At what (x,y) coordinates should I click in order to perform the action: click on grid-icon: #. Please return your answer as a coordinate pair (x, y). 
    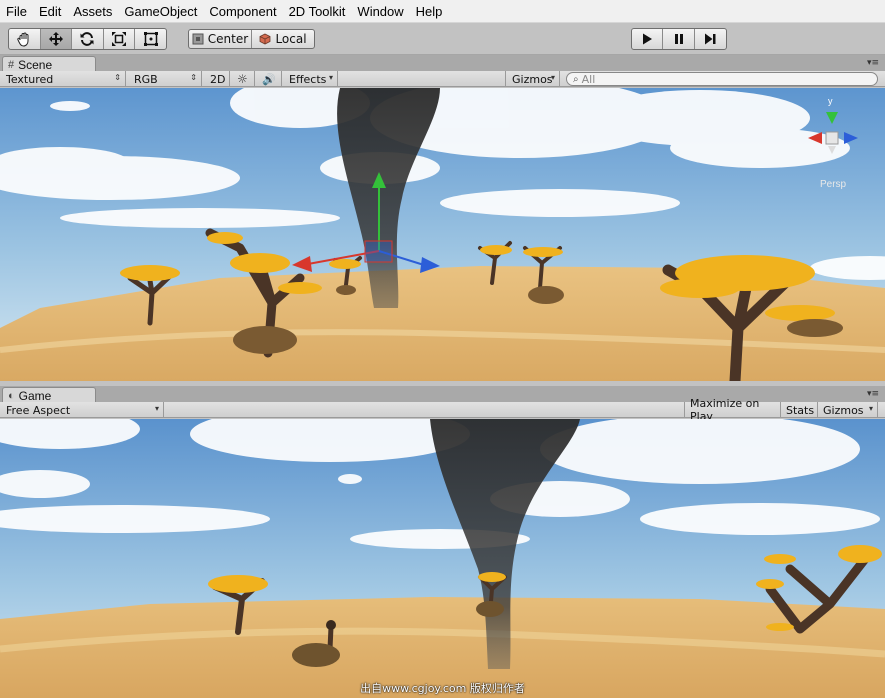
    Looking at the image, I should click on (11, 65).